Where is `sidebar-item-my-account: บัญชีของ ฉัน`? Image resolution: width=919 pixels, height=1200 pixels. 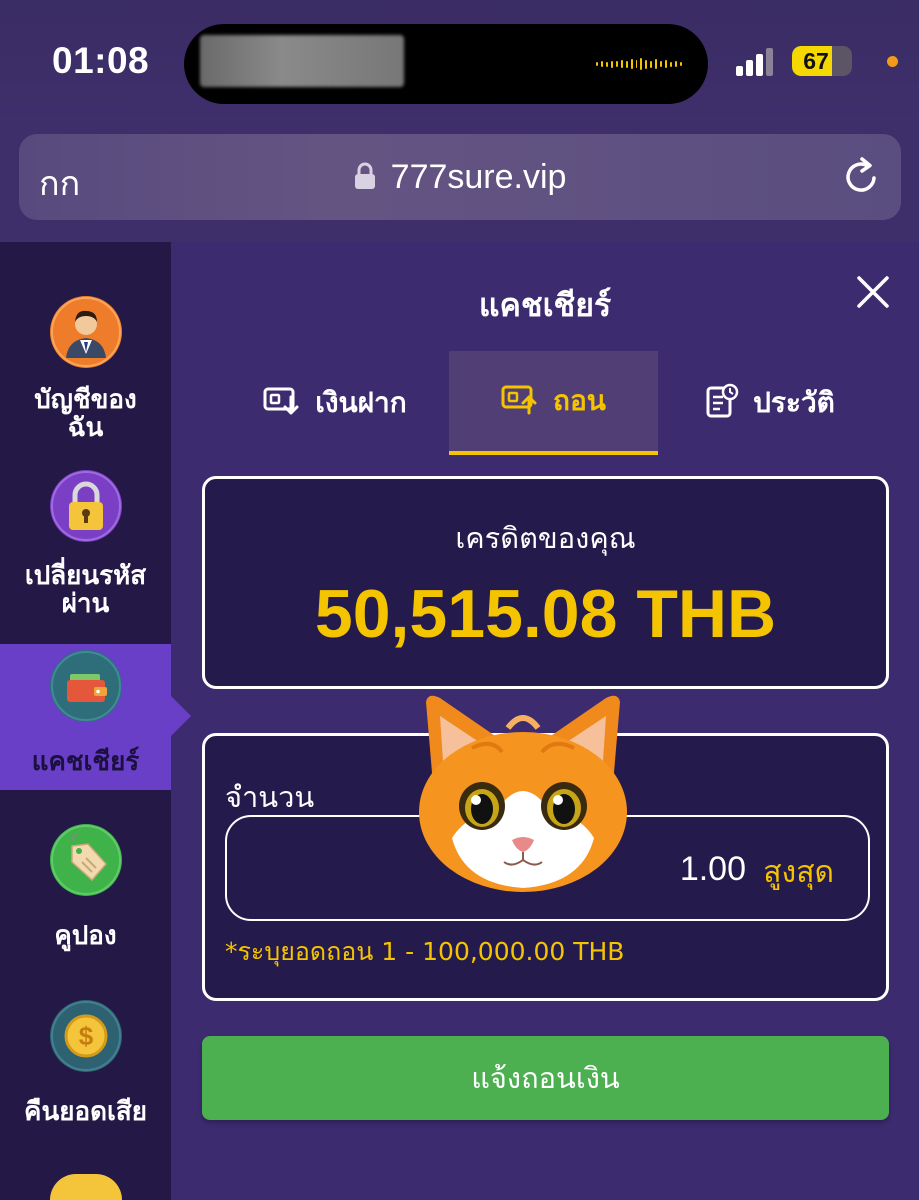 sidebar-item-my-account: บัญชีของ ฉัน is located at coordinates (85, 367).